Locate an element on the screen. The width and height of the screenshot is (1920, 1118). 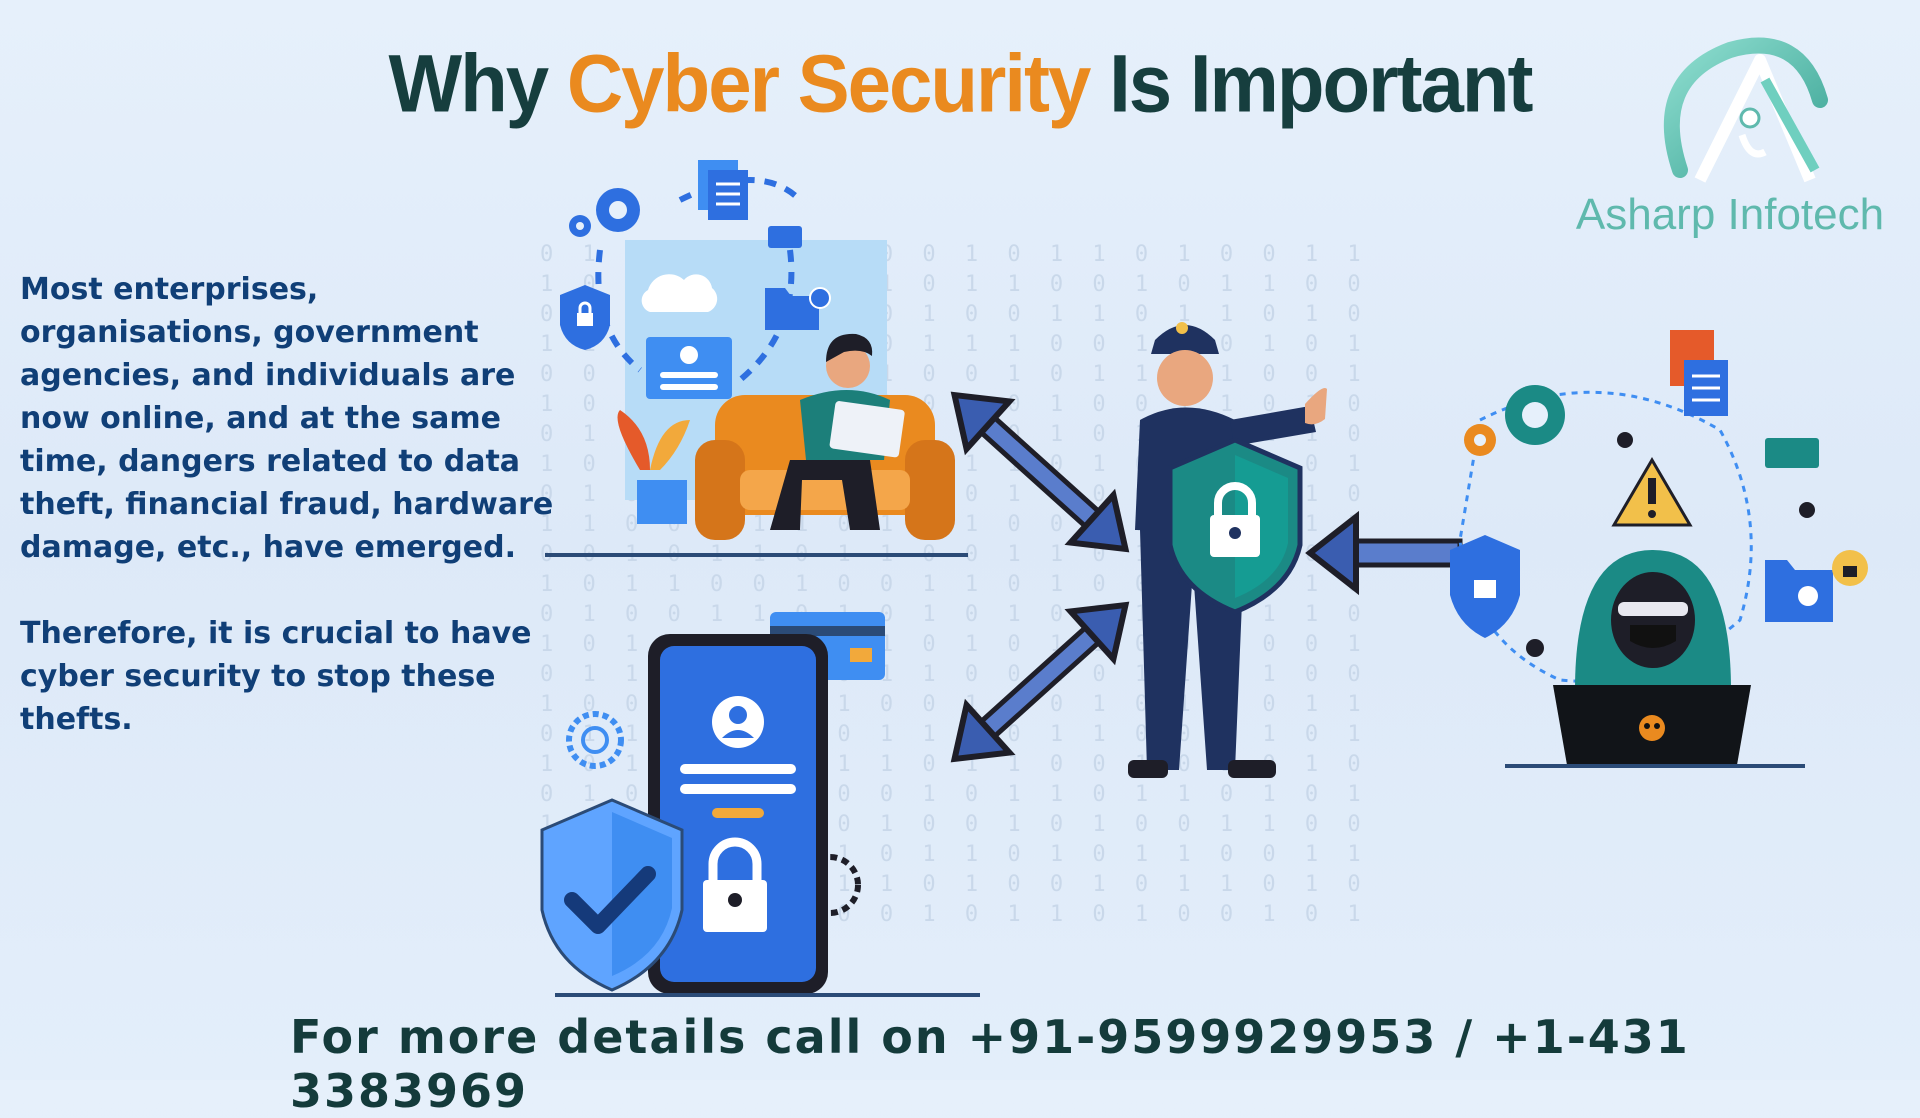
remote-worker-scene is located at coordinates (756, 358).